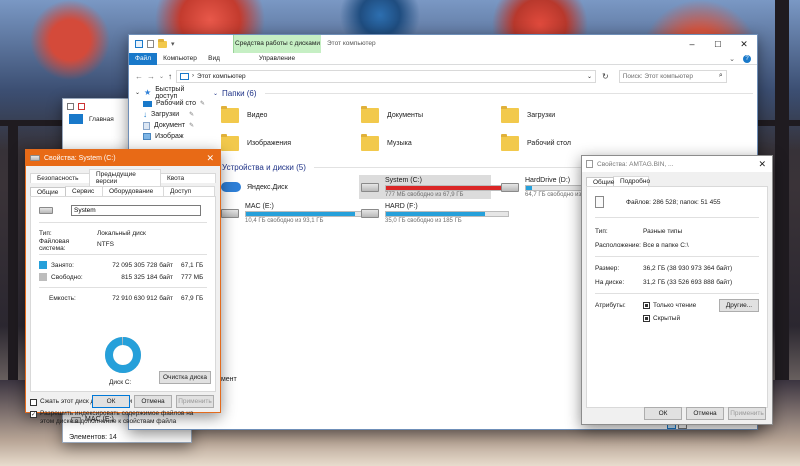  I want to click on folder-tile: Рабочий стол, so click(536, 143).